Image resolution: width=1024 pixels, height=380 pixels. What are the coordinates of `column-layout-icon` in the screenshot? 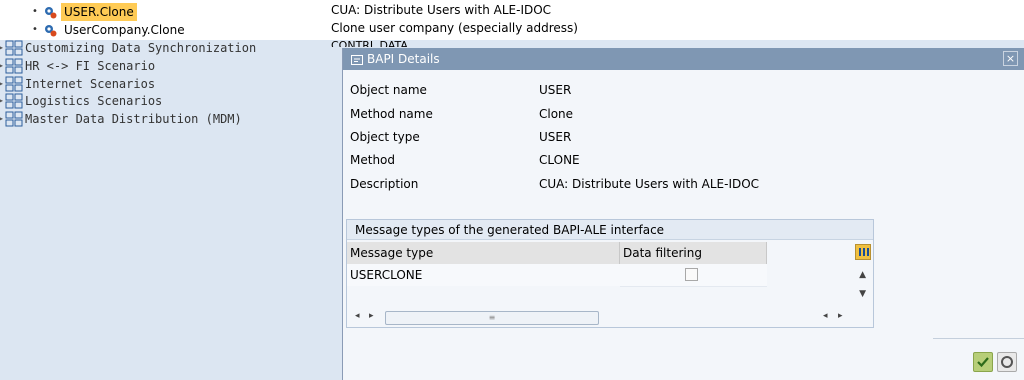 It's located at (863, 252).